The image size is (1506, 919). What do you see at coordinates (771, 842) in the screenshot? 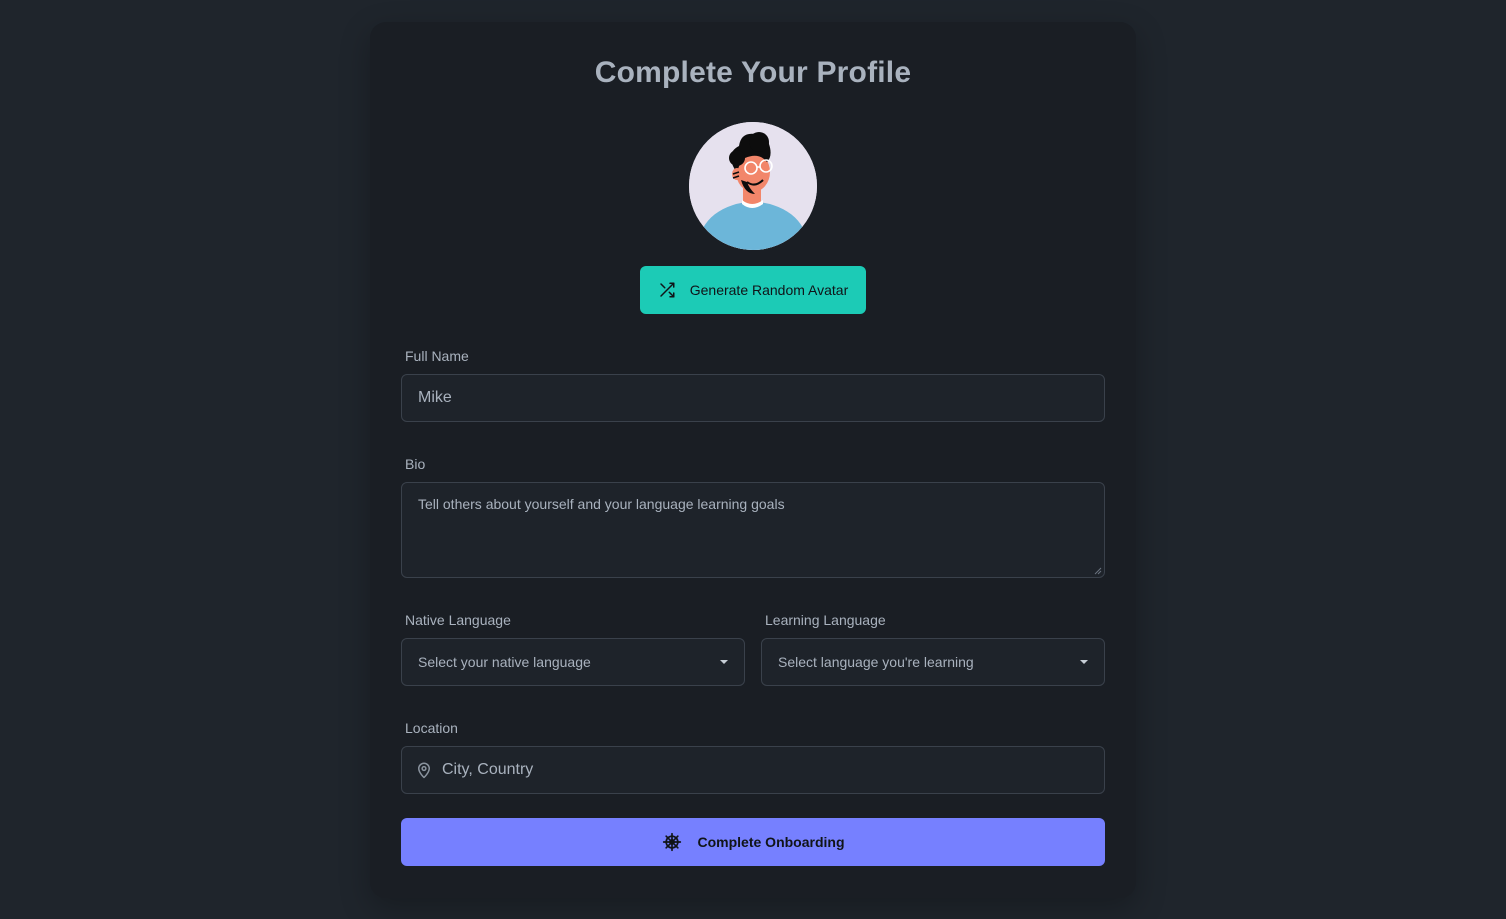
I see `complete-onboarding-label: Complete Onboarding` at bounding box center [771, 842].